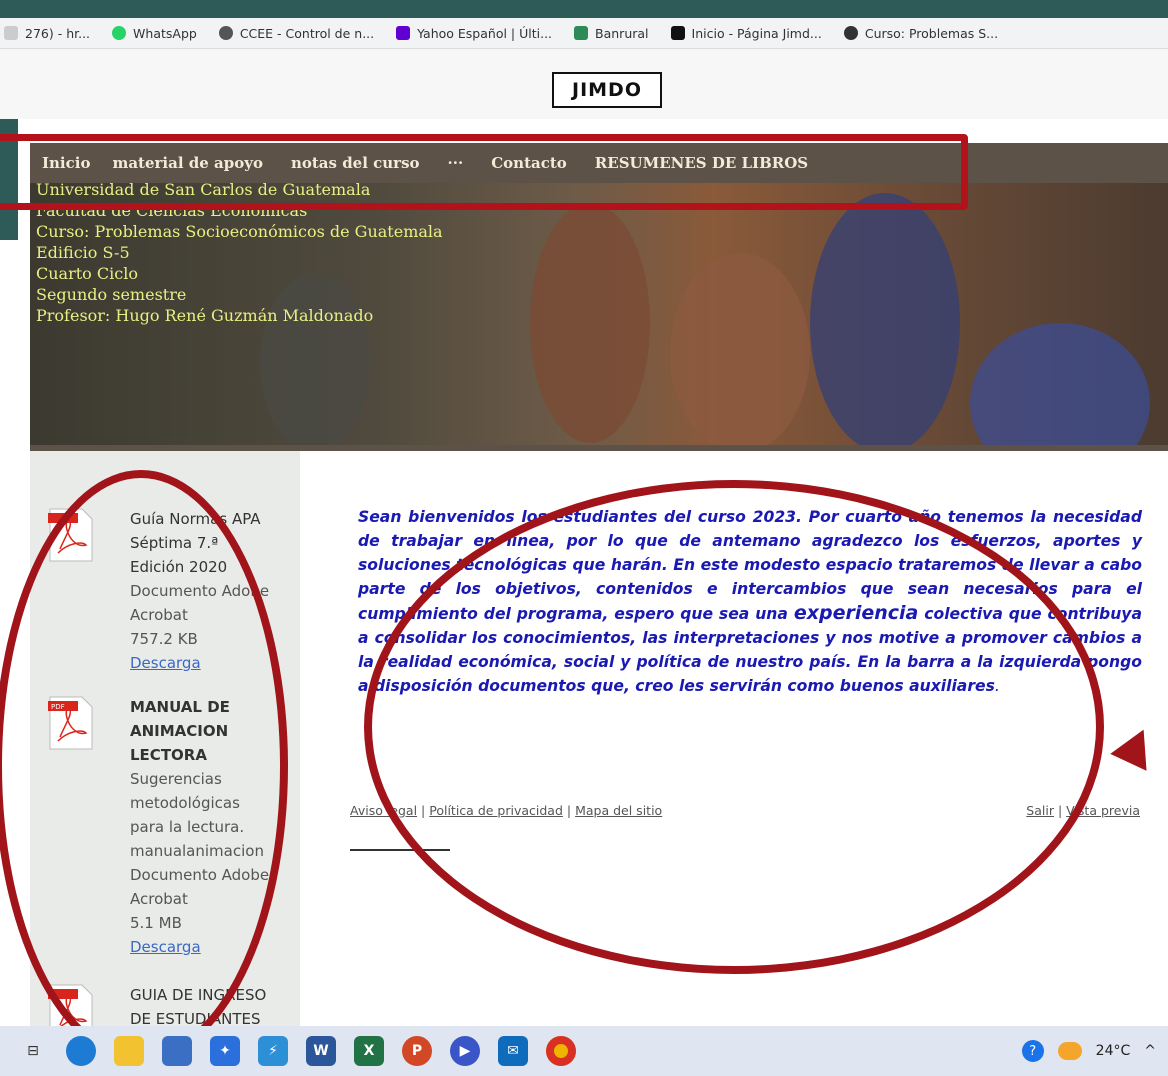 This screenshot has height=1076, width=1168. What do you see at coordinates (83, 252) in the screenshot?
I see `hero-line-building: Edificio S-5` at bounding box center [83, 252].